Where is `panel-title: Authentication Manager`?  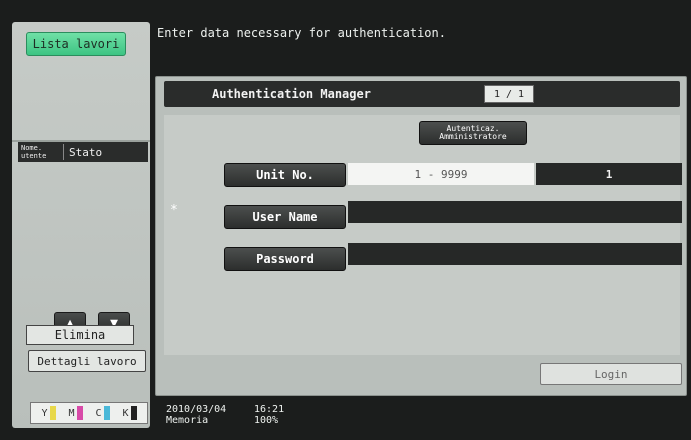 panel-title: Authentication Manager is located at coordinates (291, 94).